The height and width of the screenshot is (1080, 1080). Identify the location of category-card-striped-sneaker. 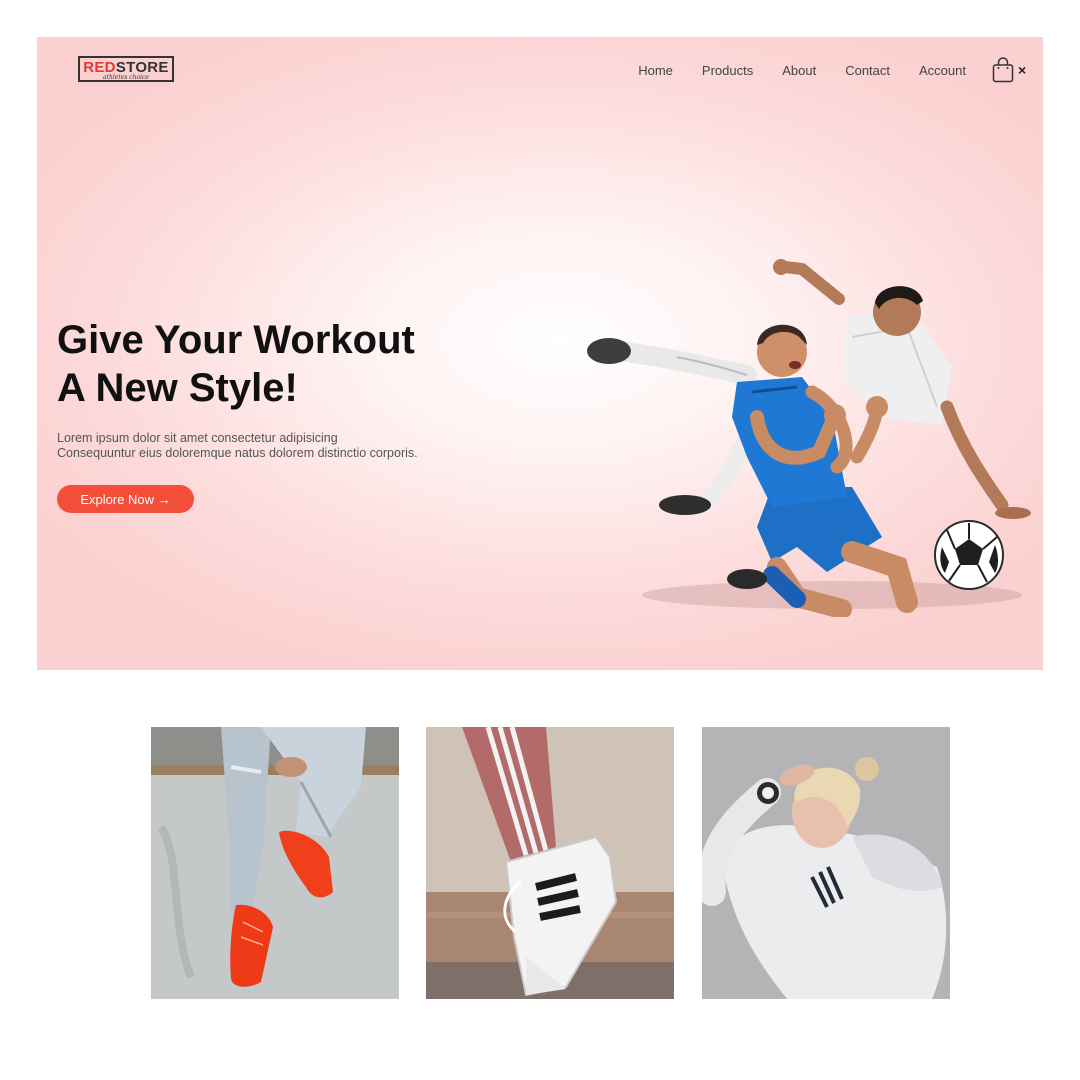
(550, 863).